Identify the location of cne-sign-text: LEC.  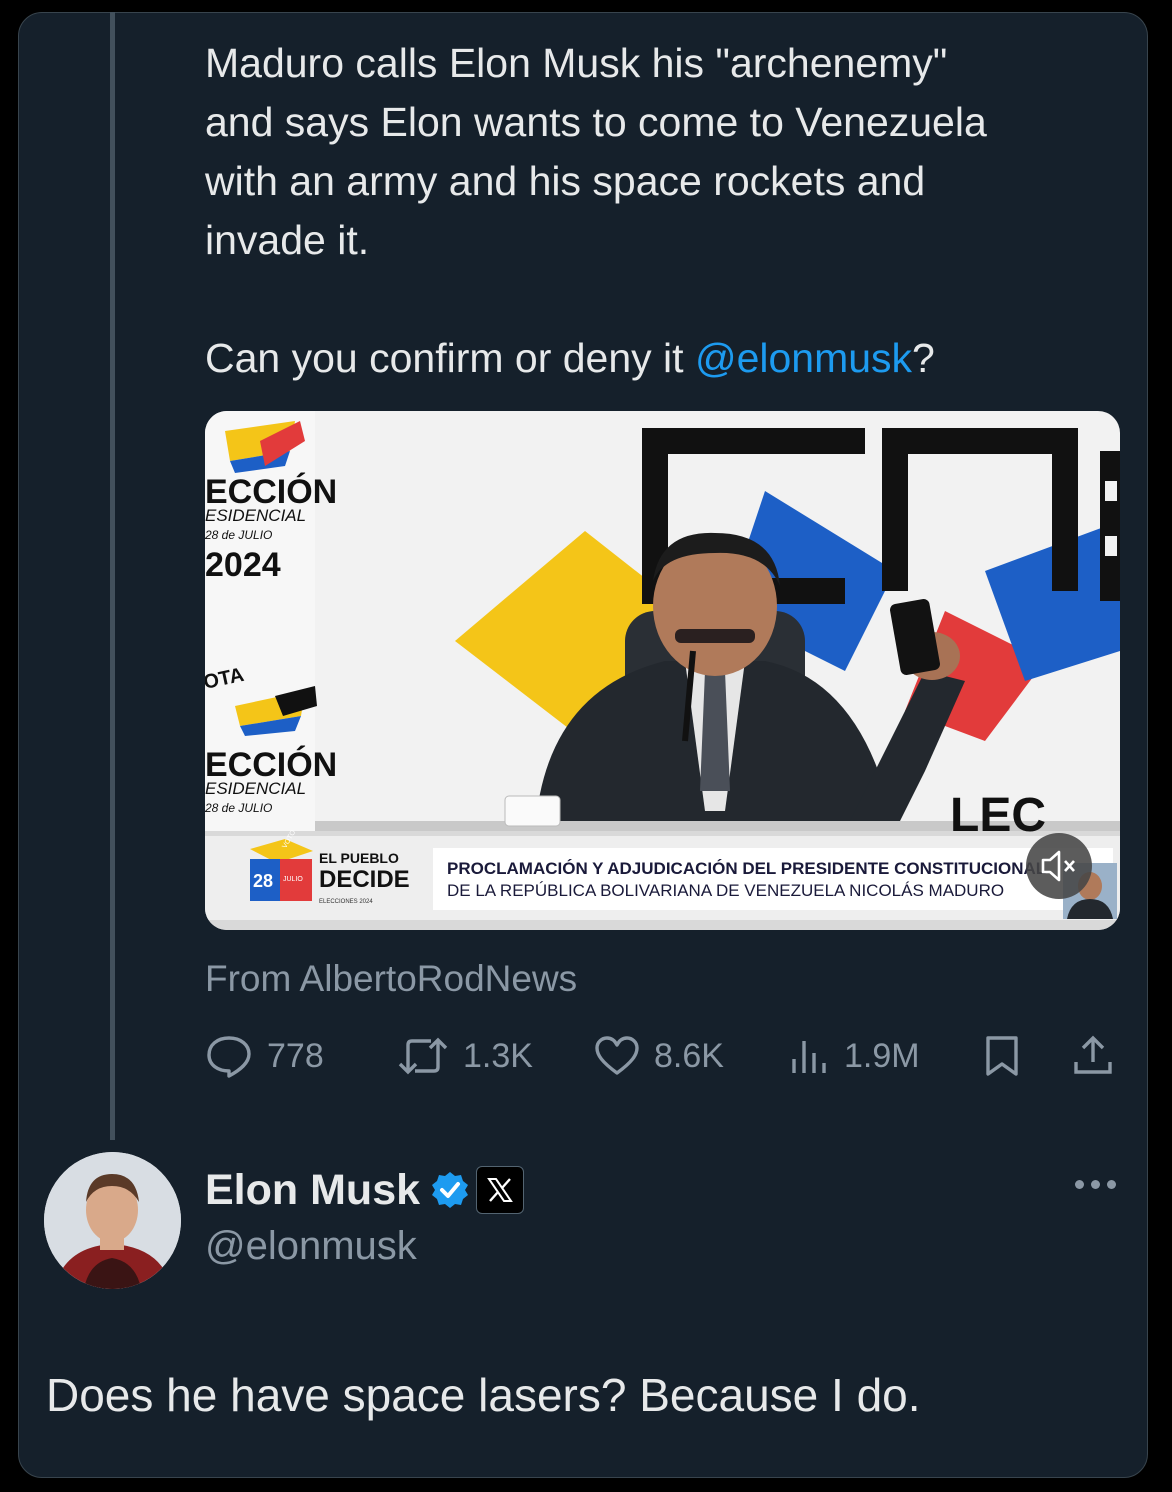
(998, 815).